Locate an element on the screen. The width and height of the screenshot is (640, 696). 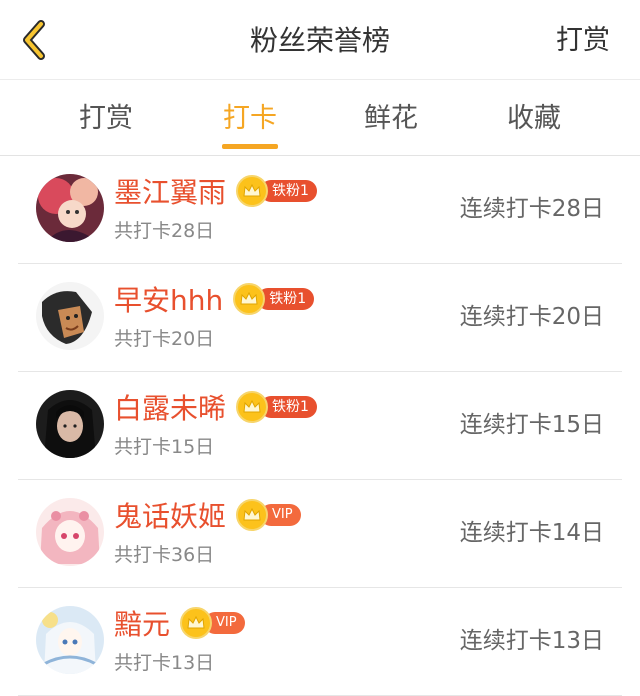
user-name: 早安hhh is located at coordinates (169, 300).